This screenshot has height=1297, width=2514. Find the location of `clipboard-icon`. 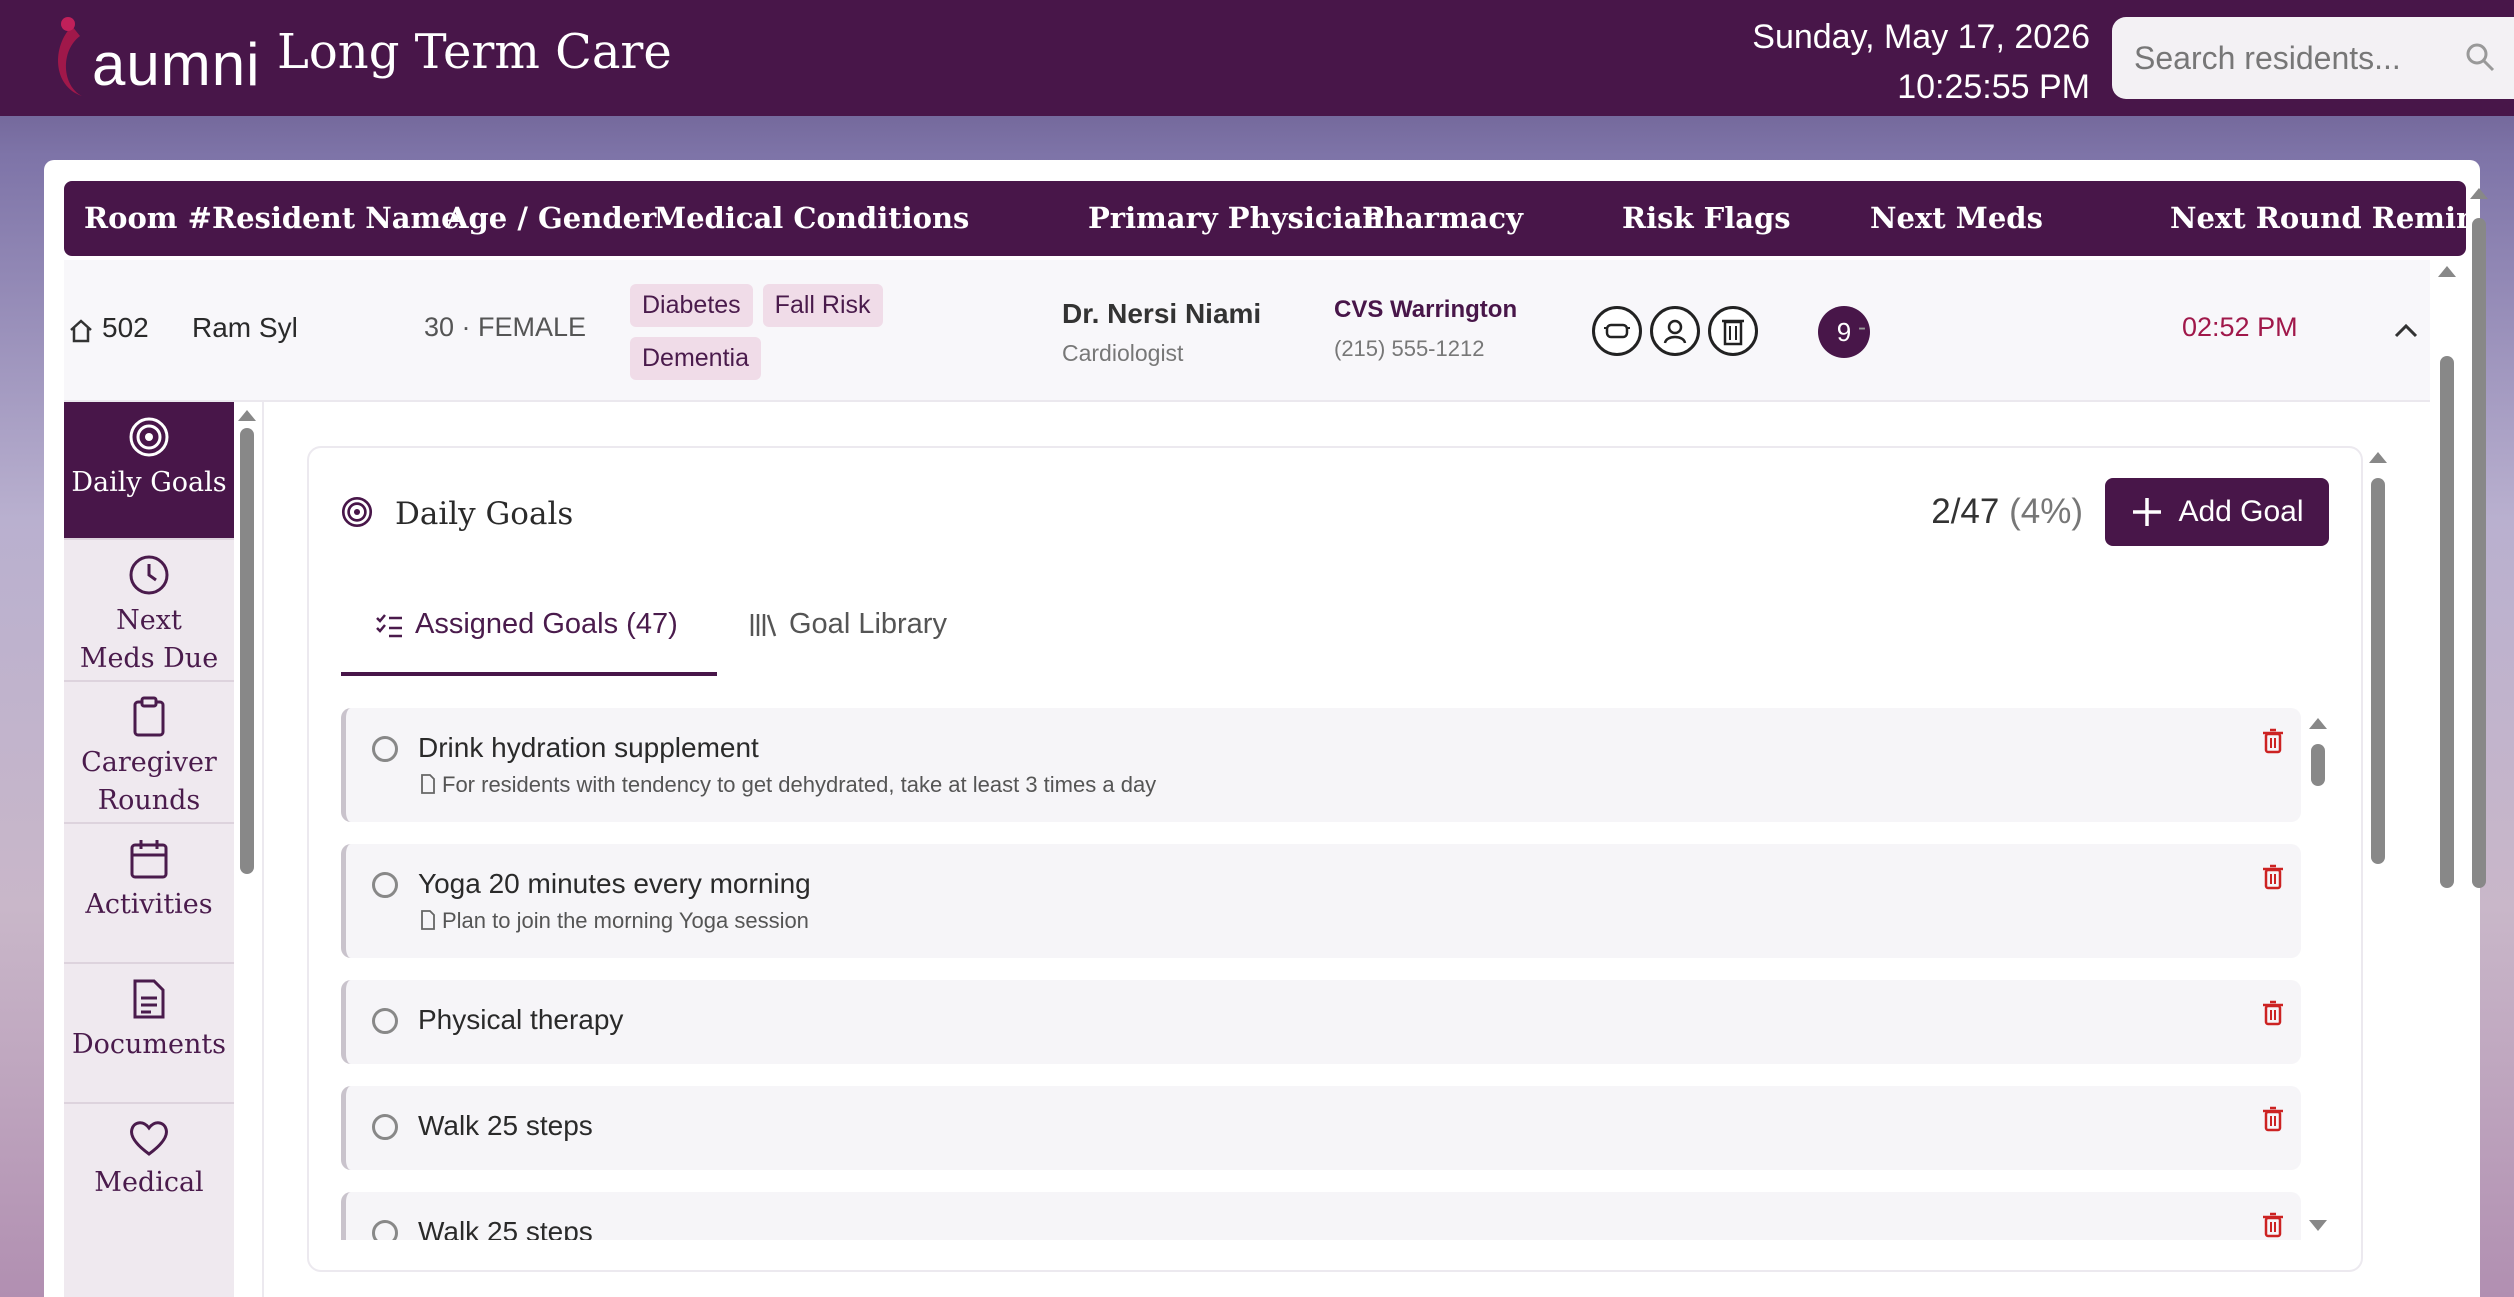

clipboard-icon is located at coordinates (149, 716).